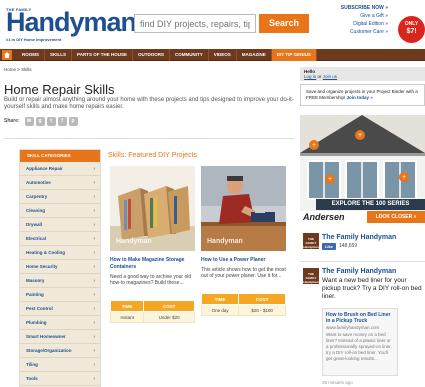 The image size is (425, 387). I want to click on price-badge: ONLY $7!, so click(411, 29).